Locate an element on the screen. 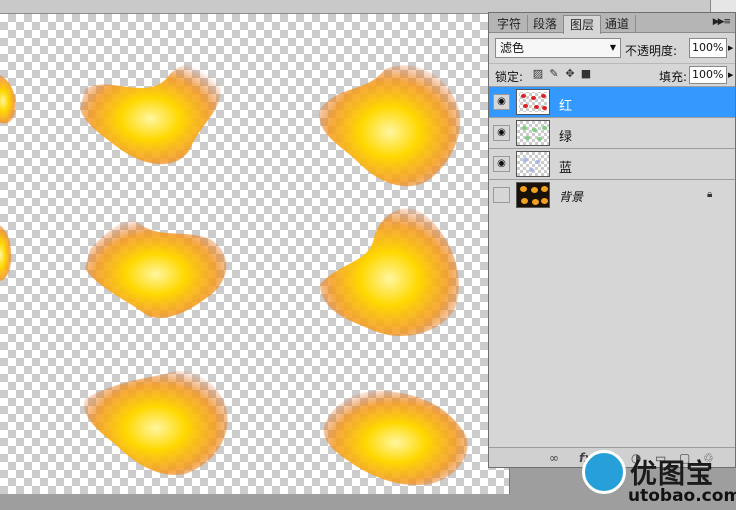 The height and width of the screenshot is (510, 736). eye-toggle-empty is located at coordinates (501, 195).